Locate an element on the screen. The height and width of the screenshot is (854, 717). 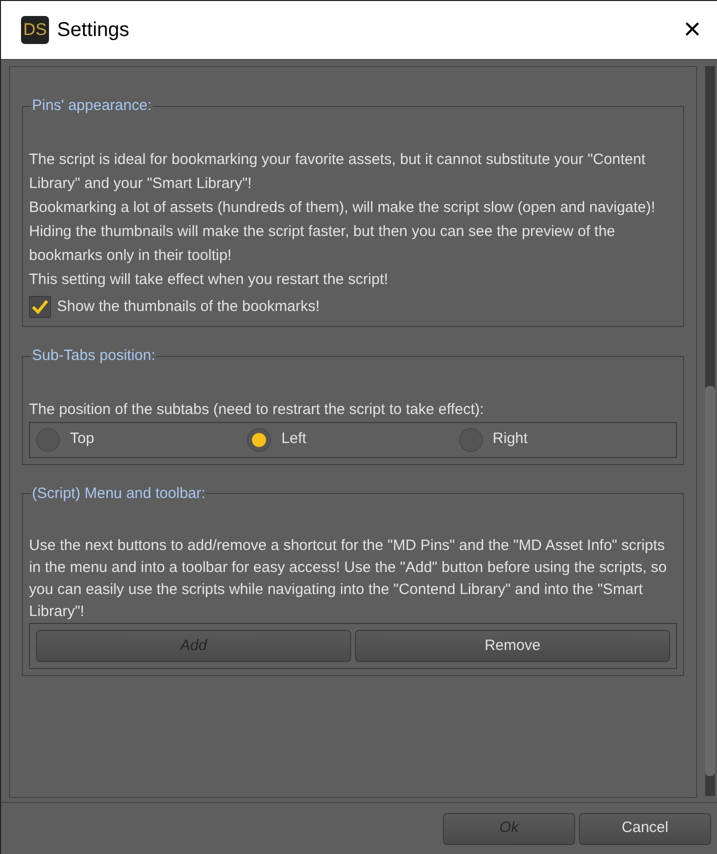
description-text: Use the next buttons to add/remove a shortcut for the "MD Pins" and the "MD Asset Info" scripts in the menu and into a toolbar for easy access! Use the "Add" button before using the scripts, so you can easily use the scripts while navigating into the "Contend Library" and into the "Smart Library"! is located at coordinates (348, 579).